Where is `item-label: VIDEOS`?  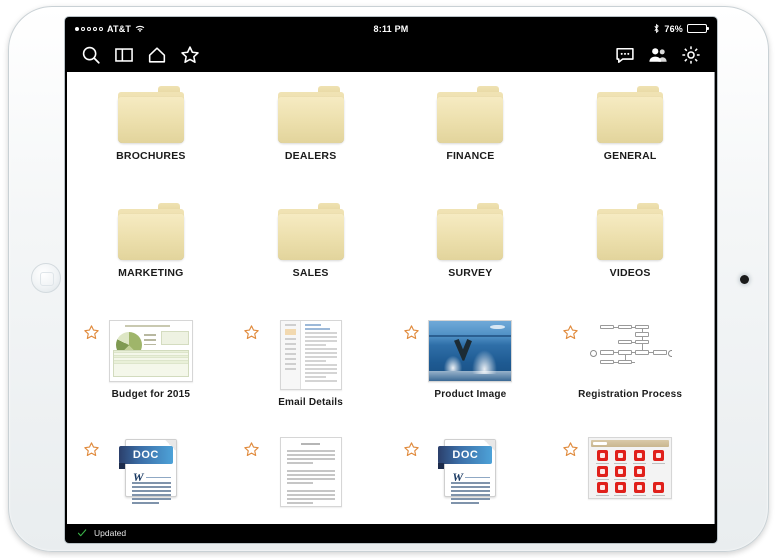 item-label: VIDEOS is located at coordinates (630, 273).